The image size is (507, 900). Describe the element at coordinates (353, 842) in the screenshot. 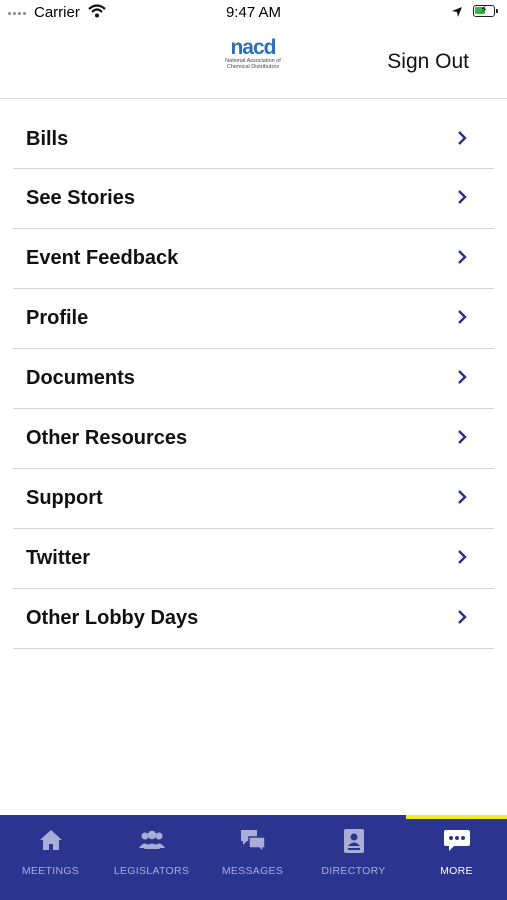

I see `contact-card-icon` at that location.